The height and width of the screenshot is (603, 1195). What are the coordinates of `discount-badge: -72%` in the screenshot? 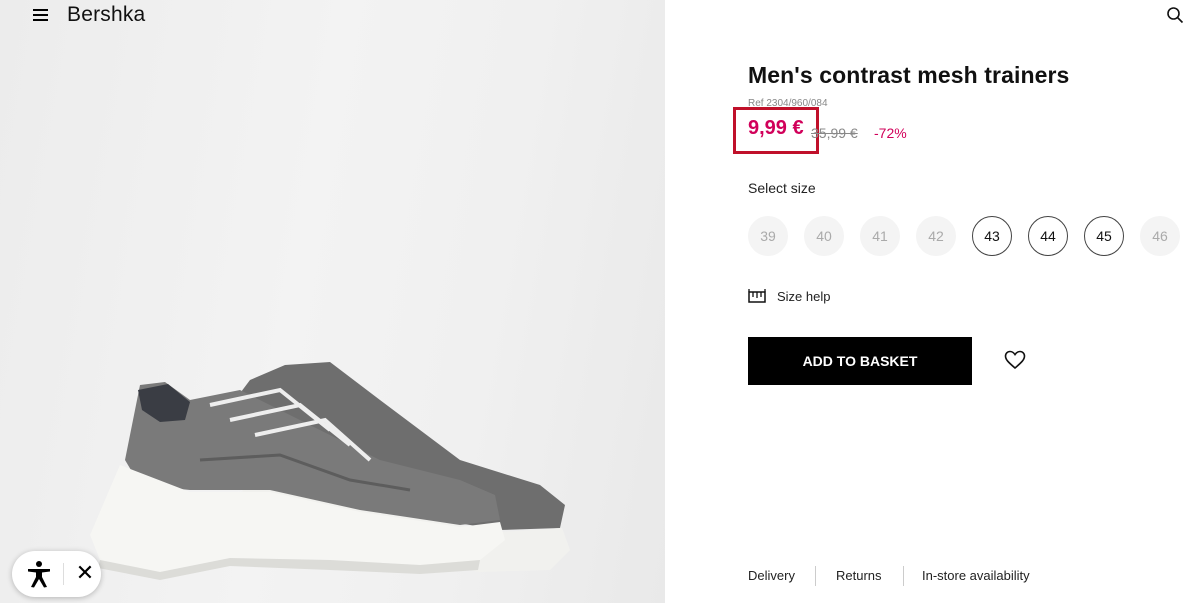 It's located at (890, 133).